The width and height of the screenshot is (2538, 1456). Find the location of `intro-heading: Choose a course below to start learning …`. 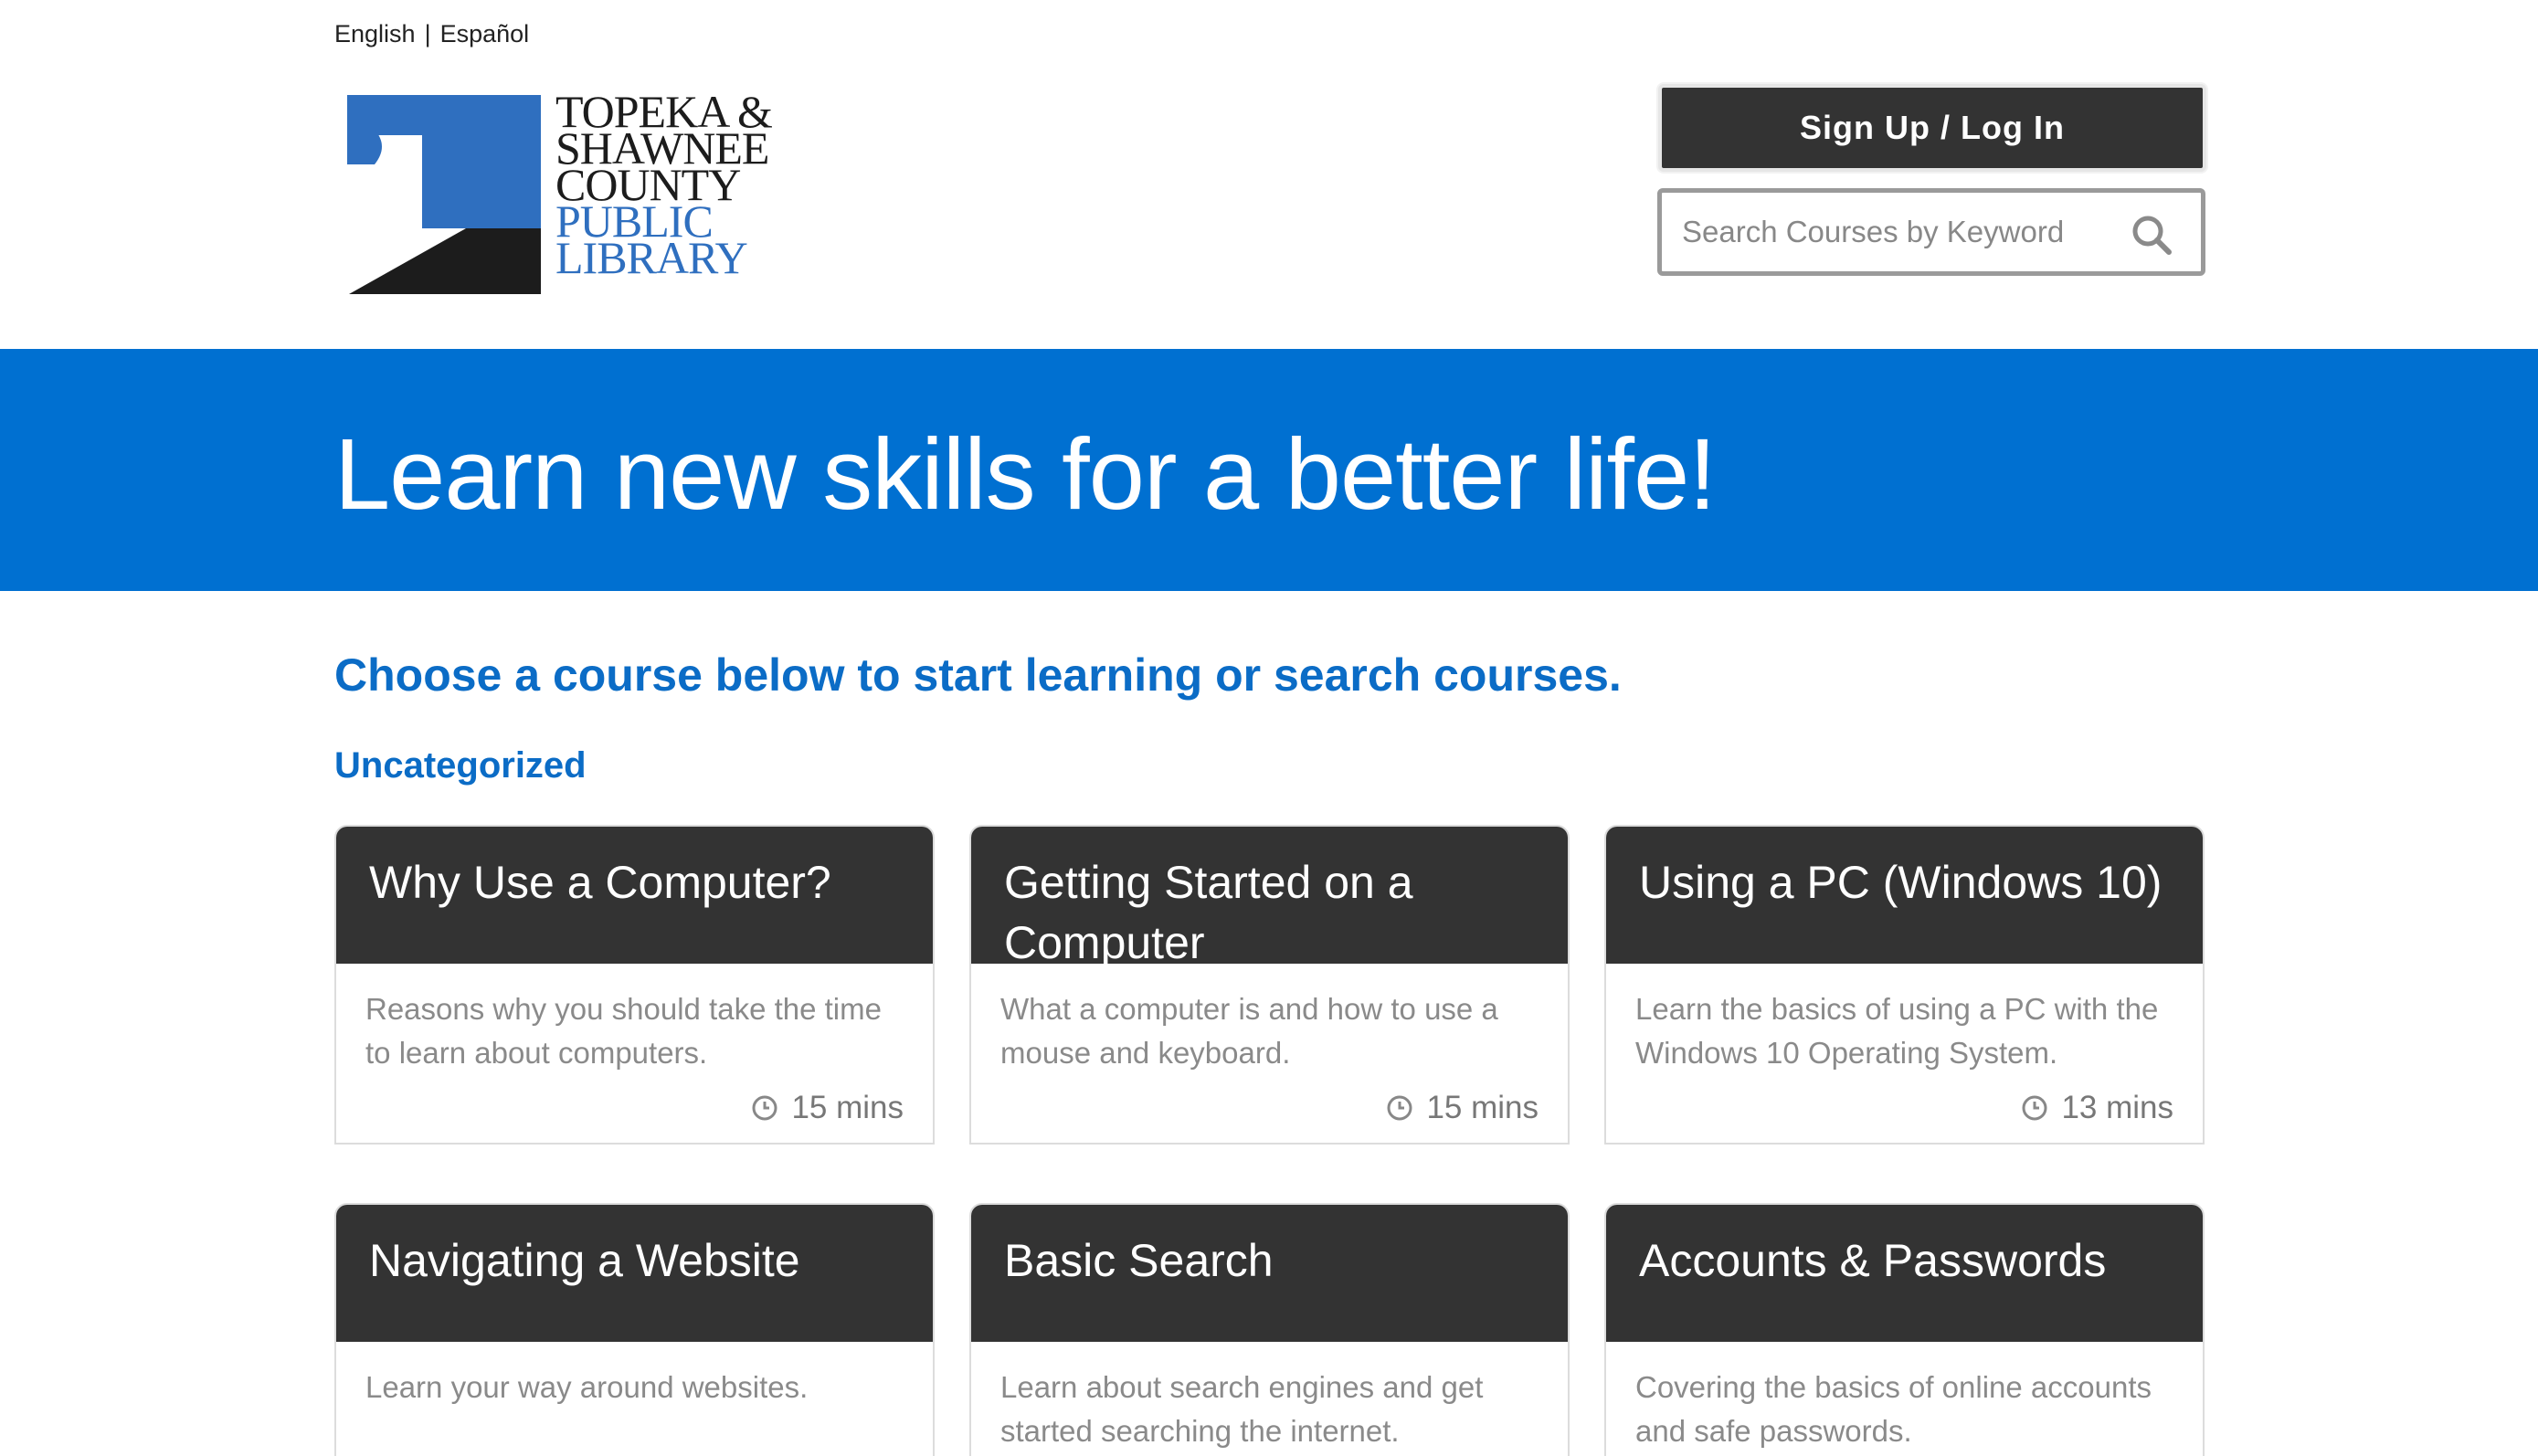

intro-heading: Choose a course below to start learning … is located at coordinates (978, 675).